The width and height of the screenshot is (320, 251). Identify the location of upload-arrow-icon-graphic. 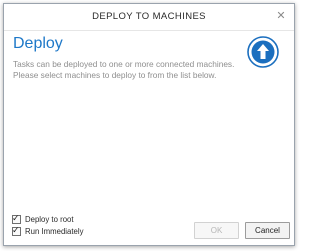
(263, 52).